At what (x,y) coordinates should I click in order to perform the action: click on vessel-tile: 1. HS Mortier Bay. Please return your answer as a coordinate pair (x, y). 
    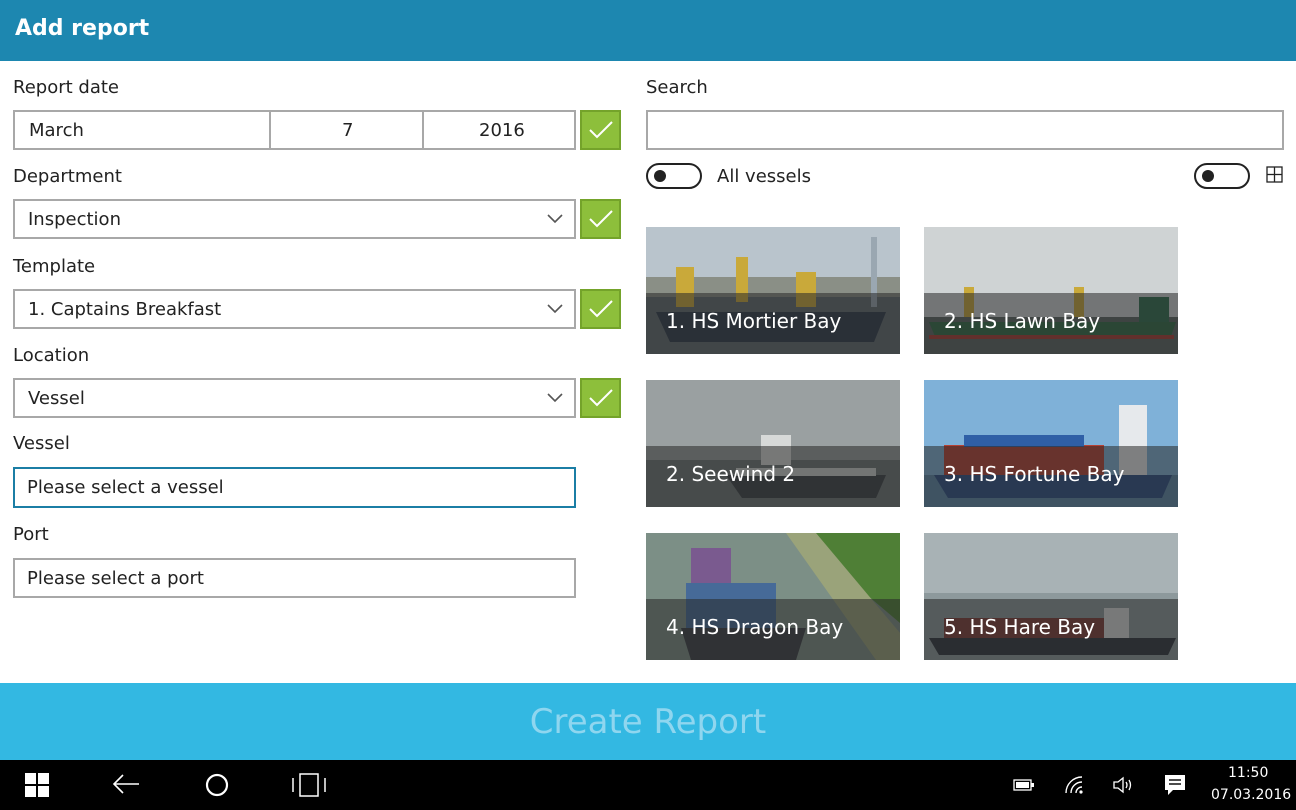
    Looking at the image, I should click on (773, 290).